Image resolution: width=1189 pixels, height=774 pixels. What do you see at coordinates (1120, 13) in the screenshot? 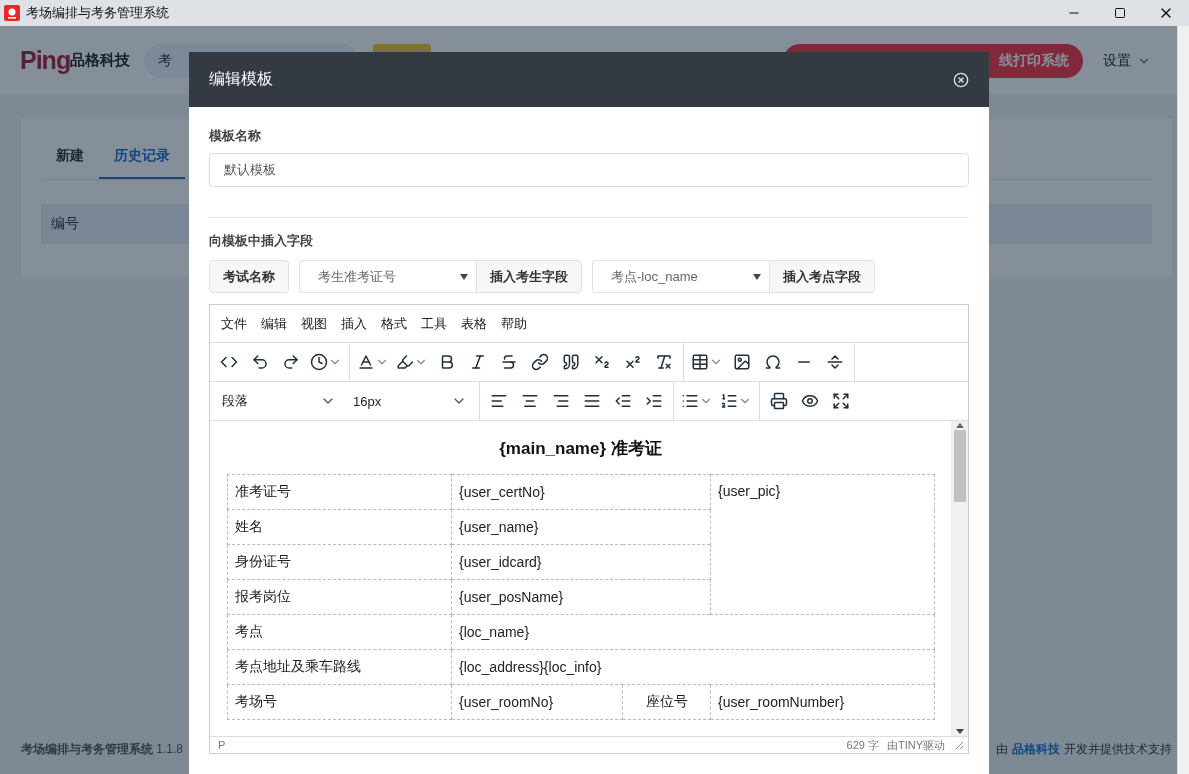
I see `maximize-icon` at bounding box center [1120, 13].